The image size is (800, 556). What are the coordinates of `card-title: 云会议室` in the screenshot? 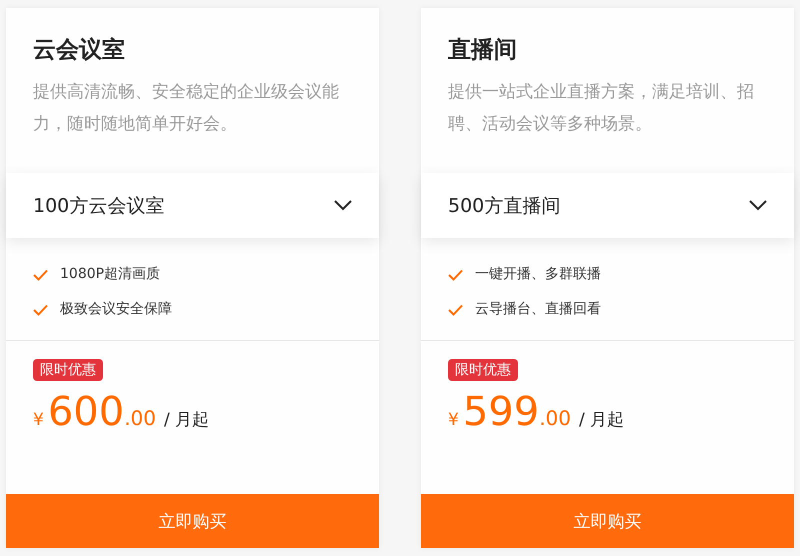 It's located at (79, 50).